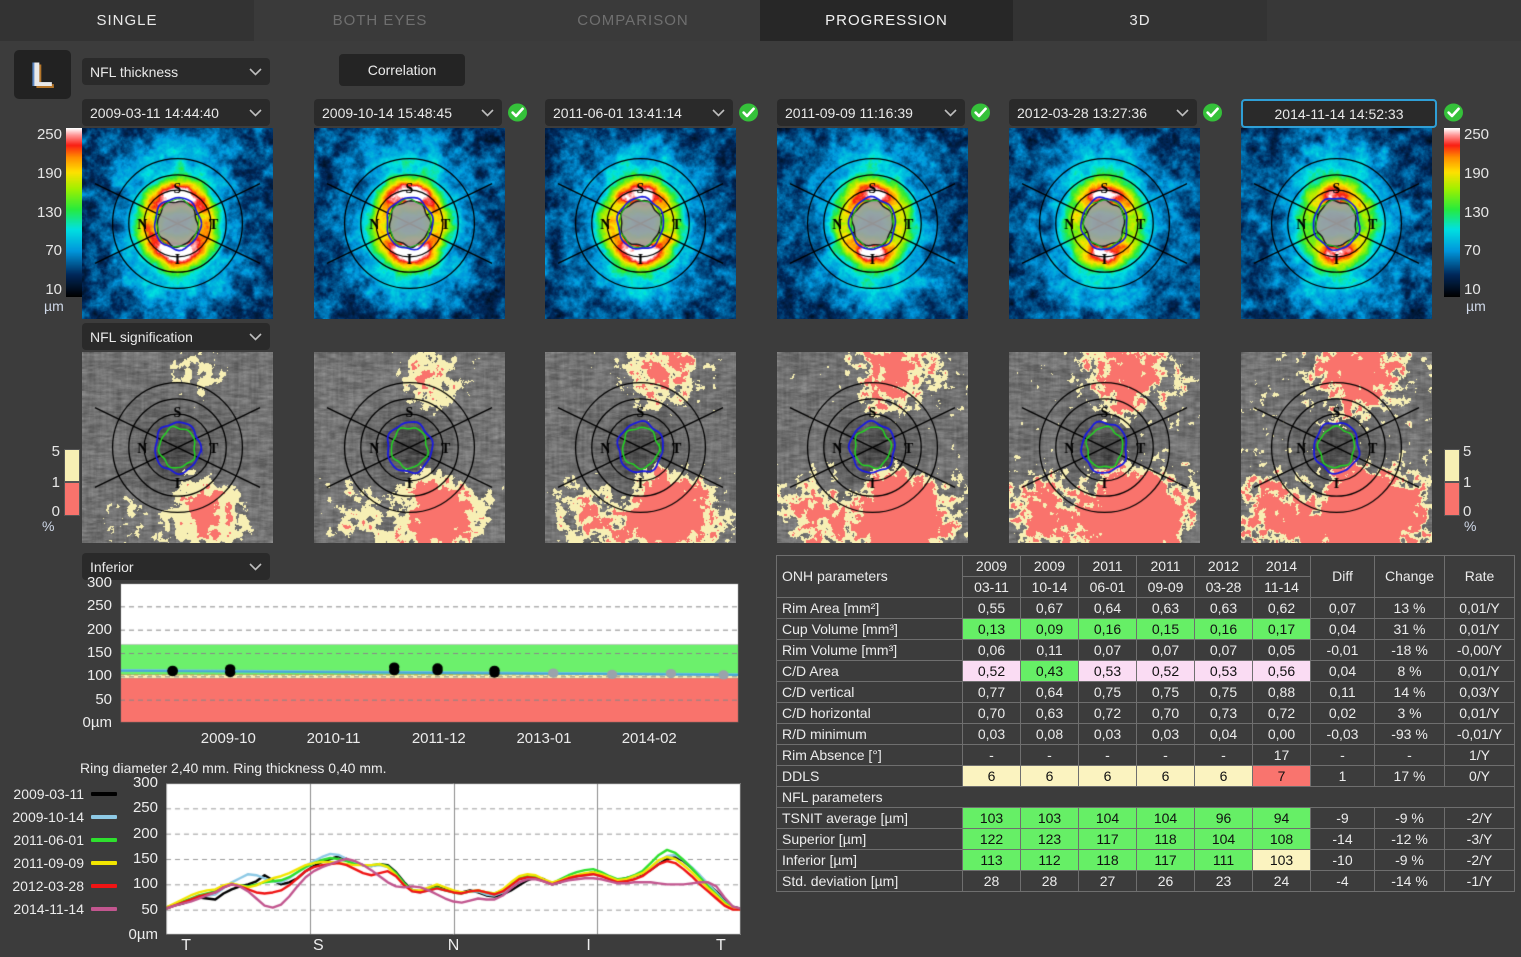 The image size is (1521, 957). What do you see at coordinates (869, 650) in the screenshot?
I see `onh-row-label-3: Rim Volume [mm³]` at bounding box center [869, 650].